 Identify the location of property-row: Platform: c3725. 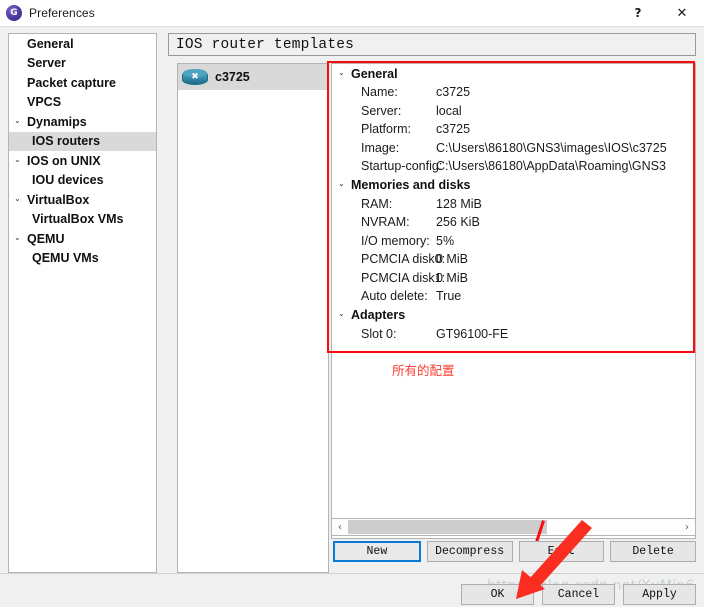
(513, 129).